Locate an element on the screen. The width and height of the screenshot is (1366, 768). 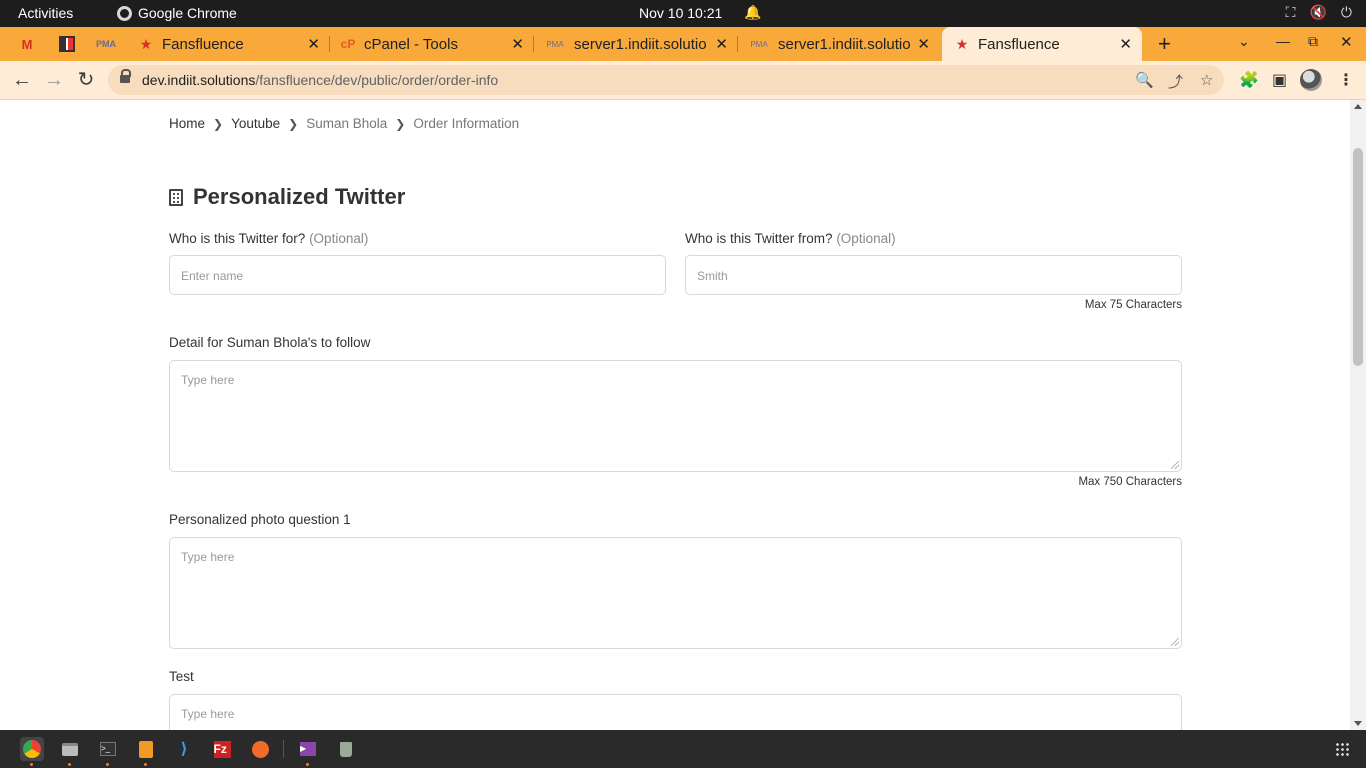
star-logo-icon: ★ is located at coordinates (962, 43).